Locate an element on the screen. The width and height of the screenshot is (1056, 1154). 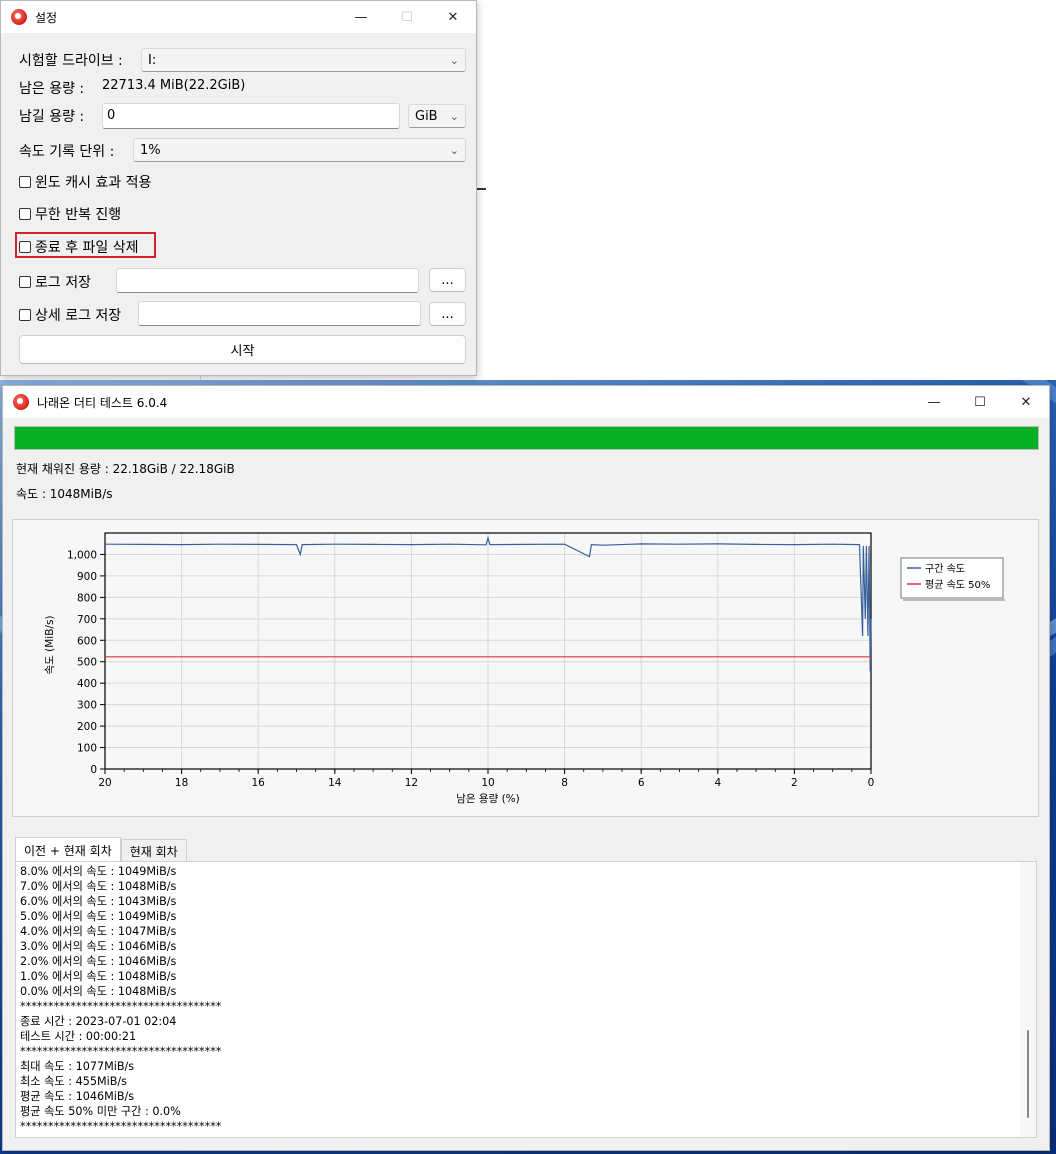
log-line: 4.0% 에서의 속도 : 1047MiB/s is located at coordinates (98, 931).